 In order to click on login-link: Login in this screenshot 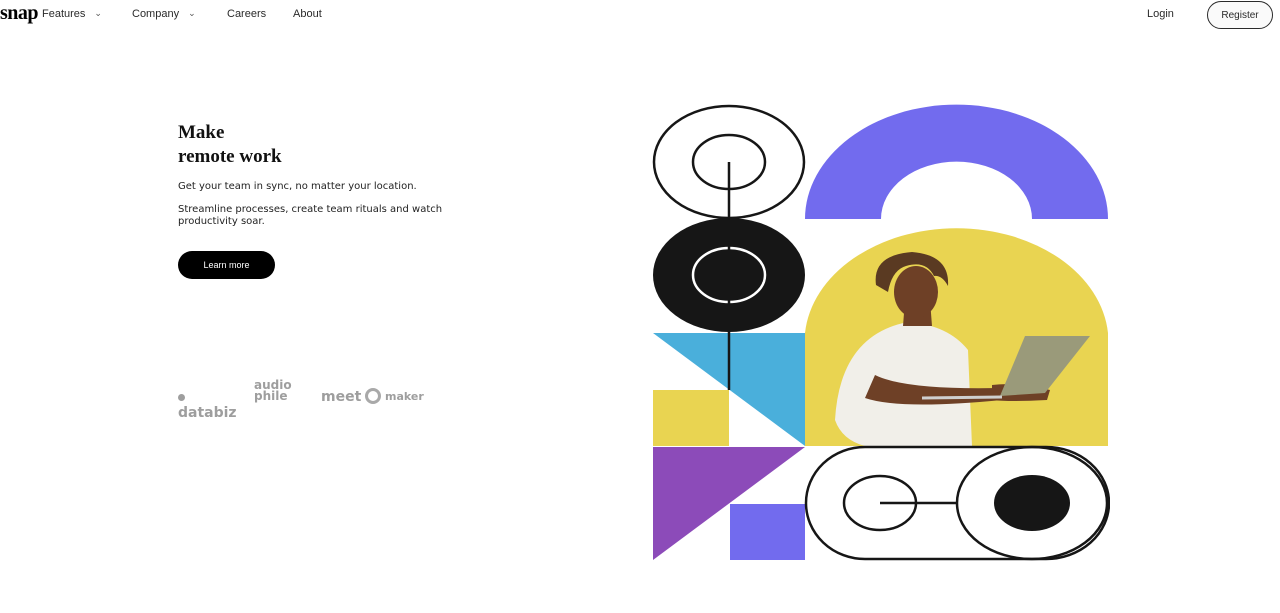, I will do `click(1160, 14)`.